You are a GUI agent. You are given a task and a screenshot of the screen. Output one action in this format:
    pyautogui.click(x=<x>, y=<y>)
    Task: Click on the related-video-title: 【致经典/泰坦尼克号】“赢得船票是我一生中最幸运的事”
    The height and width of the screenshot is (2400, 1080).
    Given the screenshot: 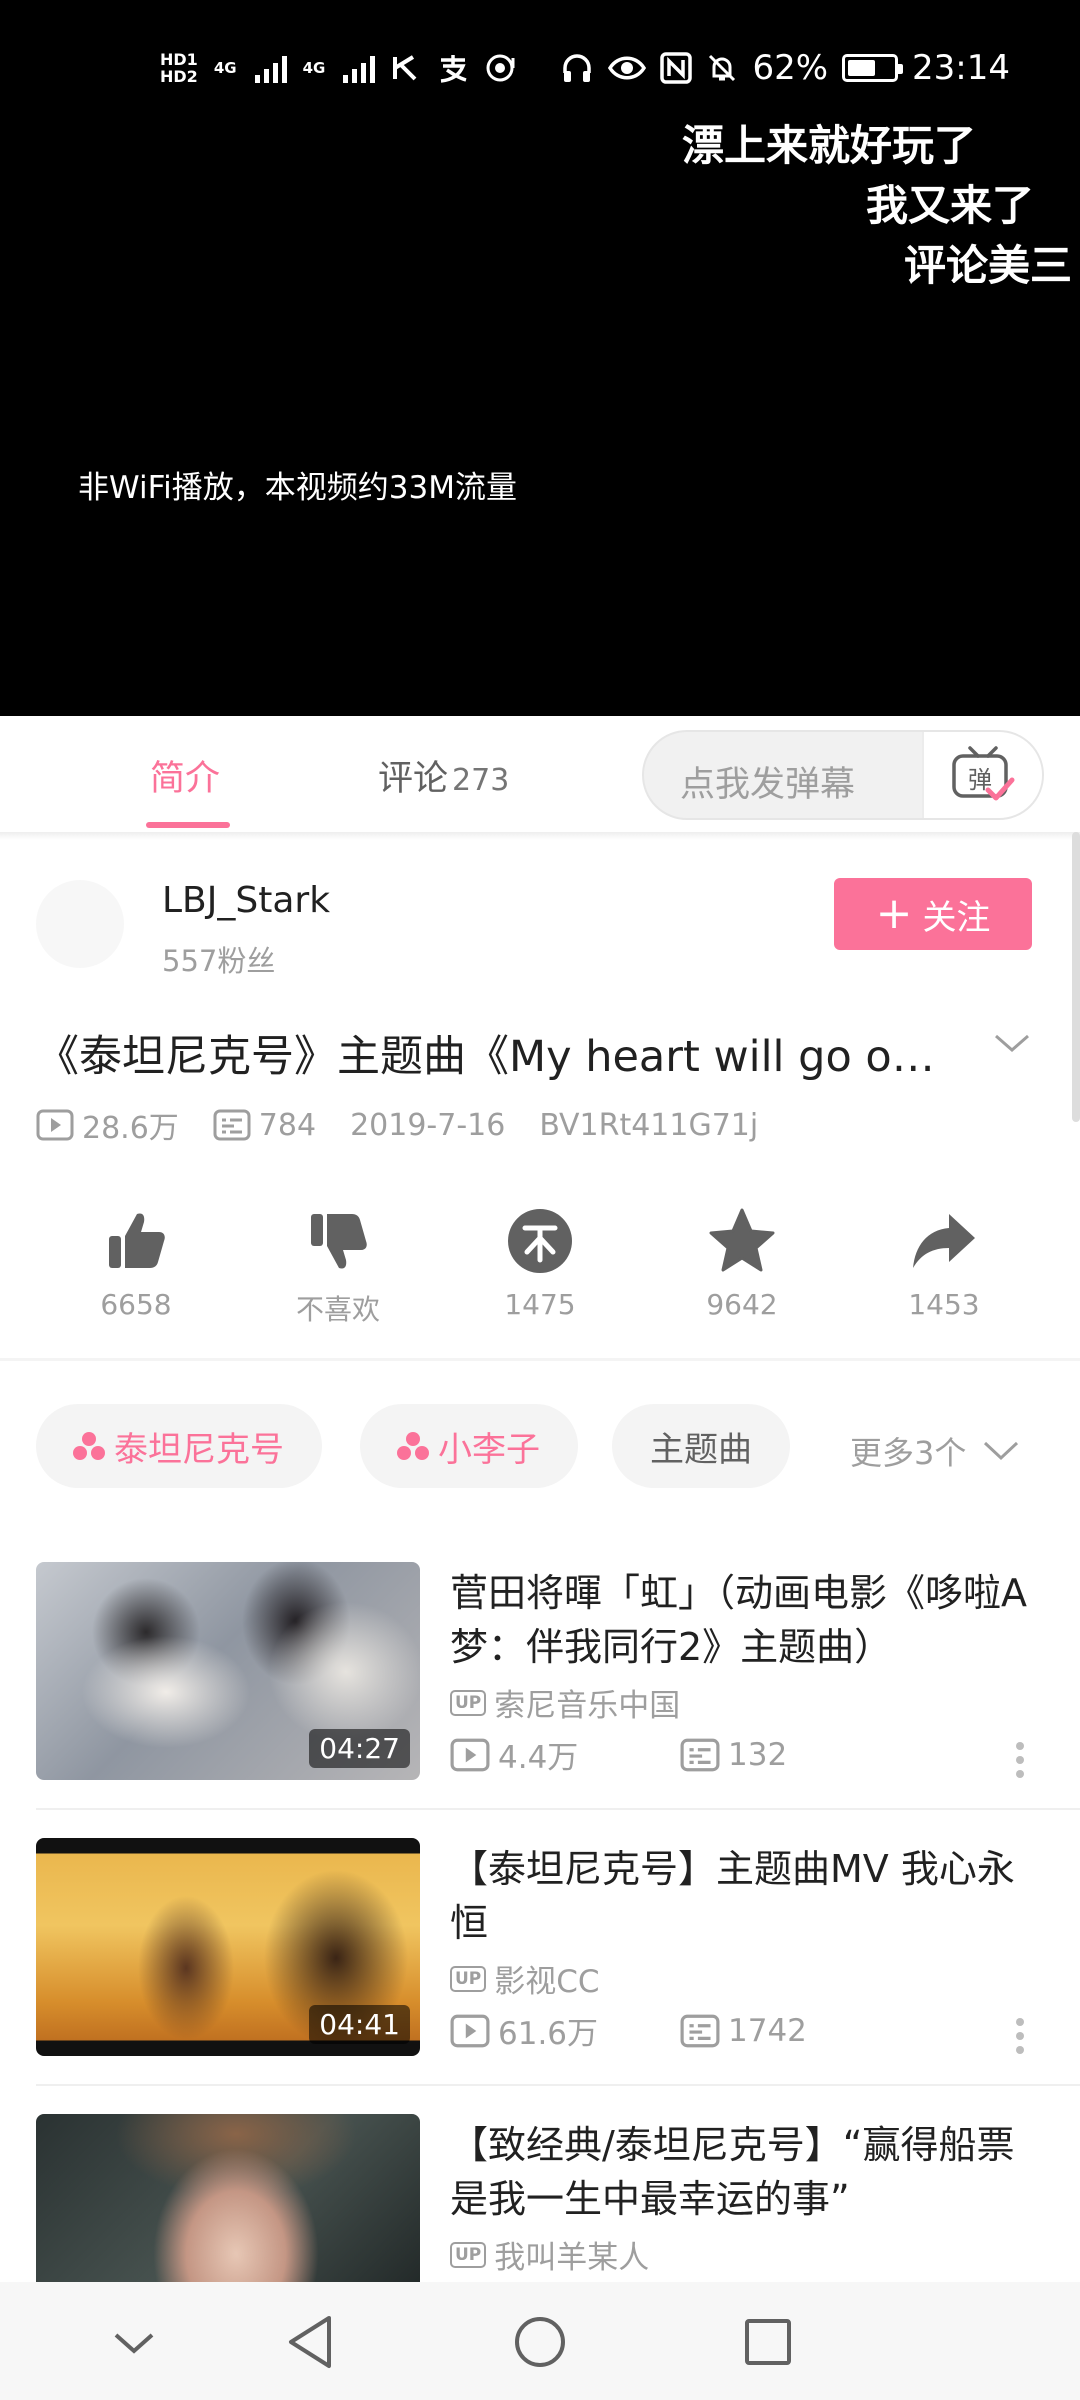 What is the action you would take?
    pyautogui.click(x=732, y=2172)
    